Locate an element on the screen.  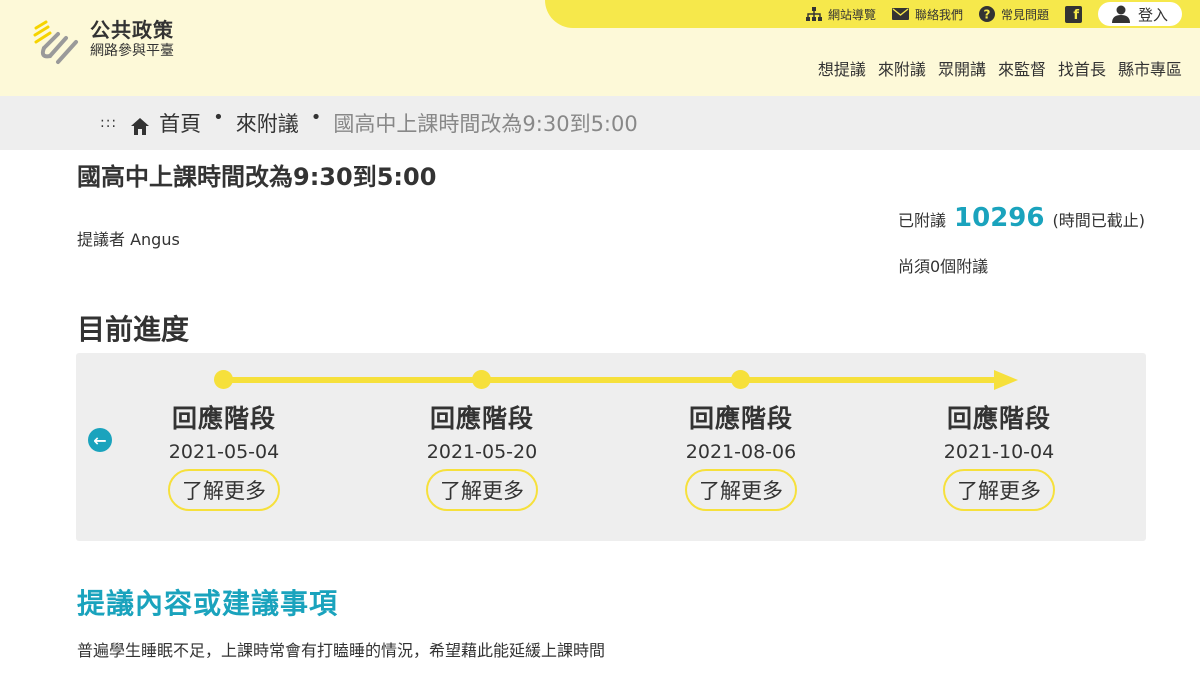
progress-stage: 回應階段 2021-05-04 了解更多 is located at coordinates (224, 455).